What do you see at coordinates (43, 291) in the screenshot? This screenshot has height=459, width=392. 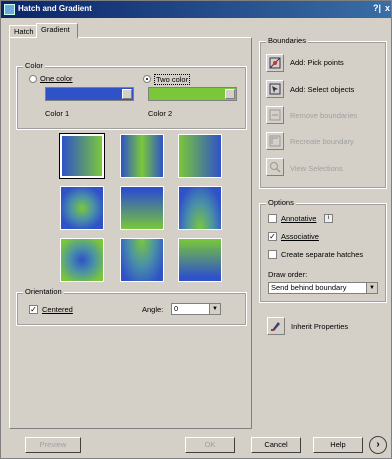 I see `orientation-group-label: Orientation` at bounding box center [43, 291].